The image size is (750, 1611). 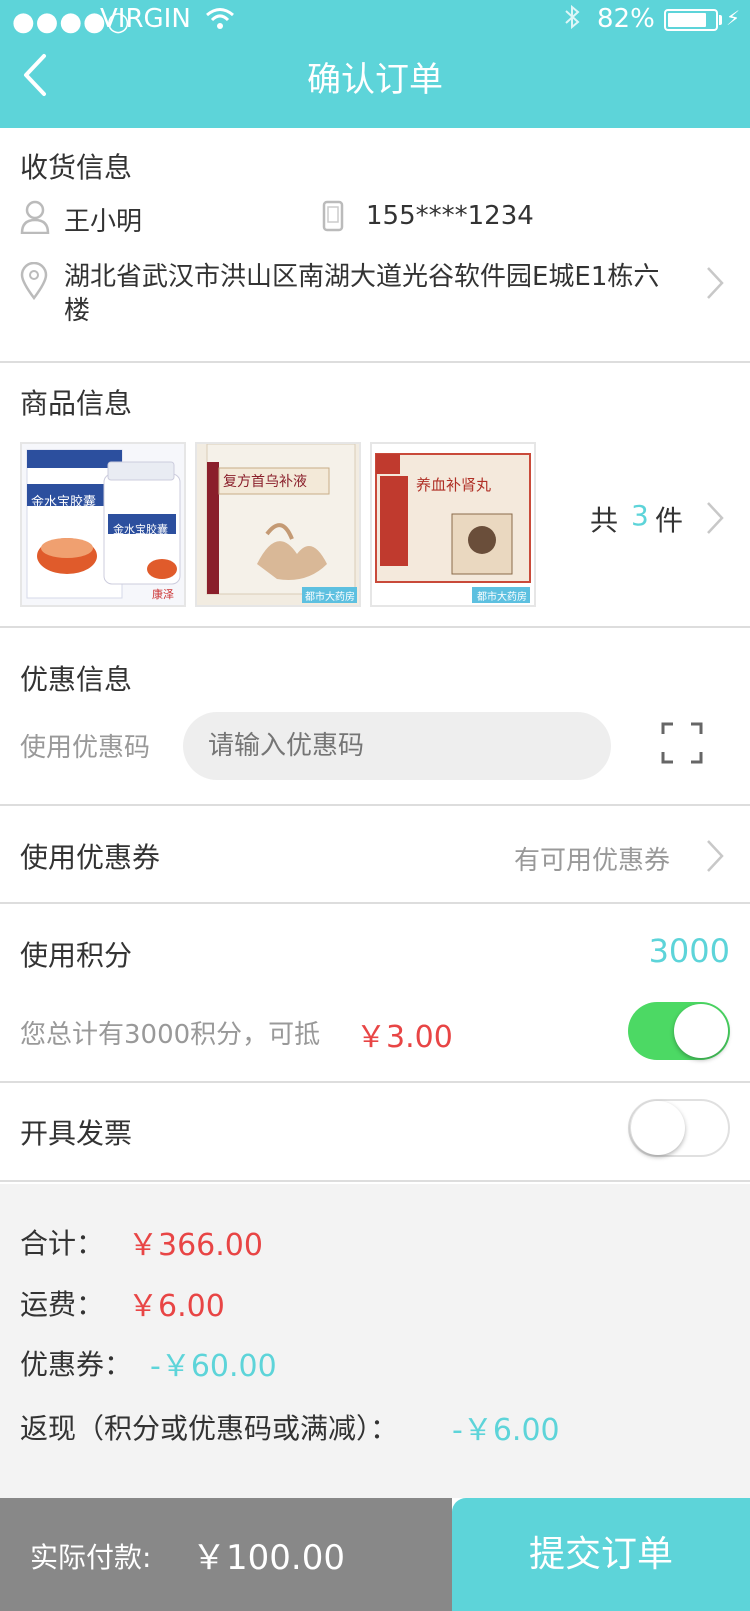 I want to click on coupon-status: 有可用优惠券, so click(x=591, y=861).